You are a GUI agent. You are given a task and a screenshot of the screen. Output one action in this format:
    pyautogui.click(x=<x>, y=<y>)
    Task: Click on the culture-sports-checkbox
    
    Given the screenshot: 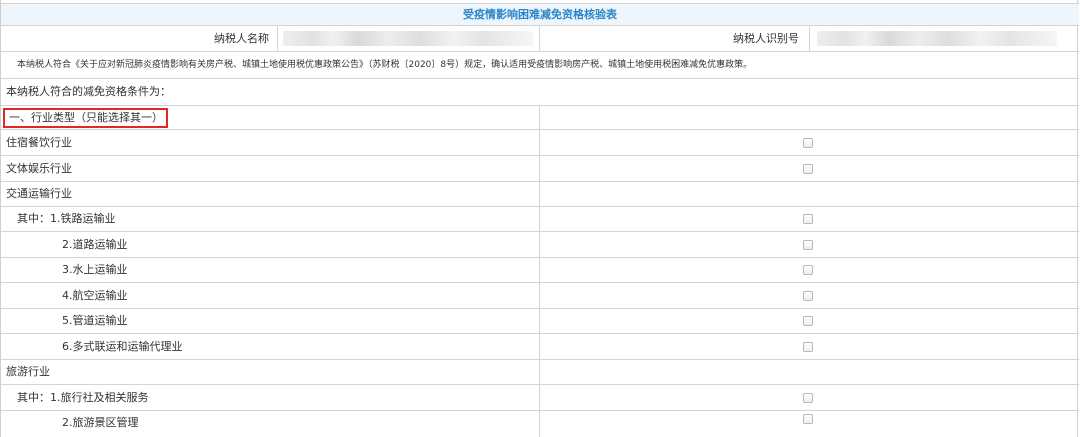 What is the action you would take?
    pyautogui.click(x=808, y=169)
    